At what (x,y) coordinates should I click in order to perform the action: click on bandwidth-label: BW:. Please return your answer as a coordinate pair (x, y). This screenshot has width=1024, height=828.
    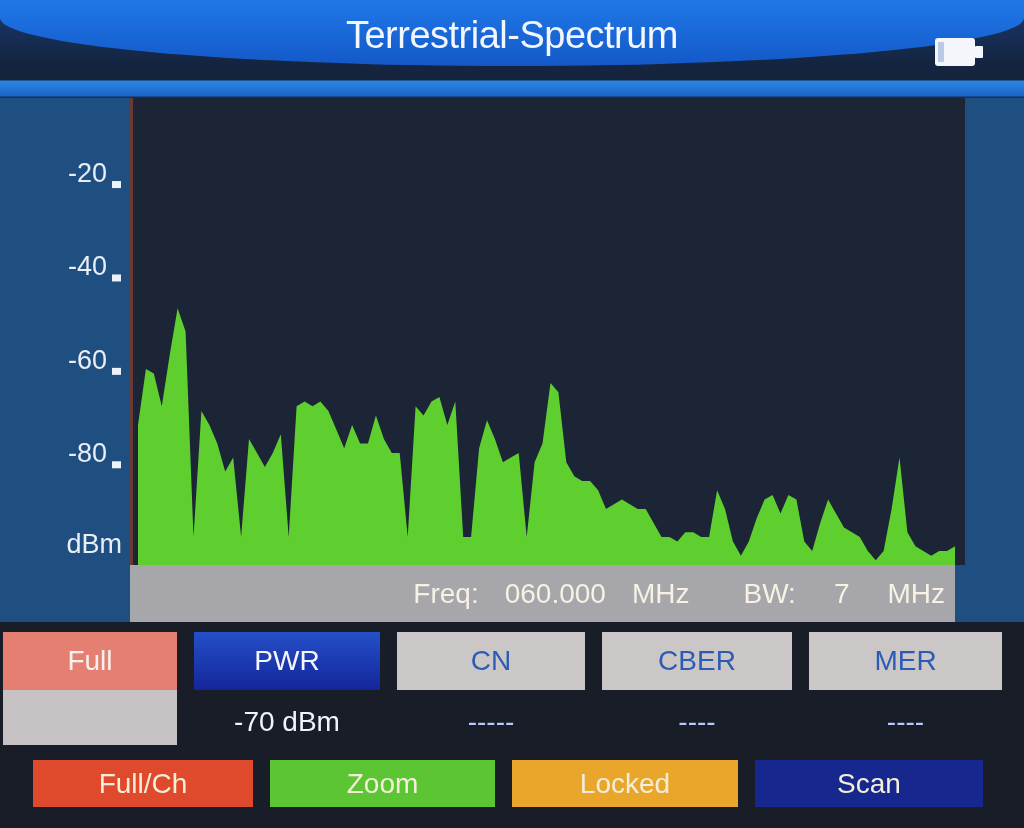
    Looking at the image, I should click on (769, 593).